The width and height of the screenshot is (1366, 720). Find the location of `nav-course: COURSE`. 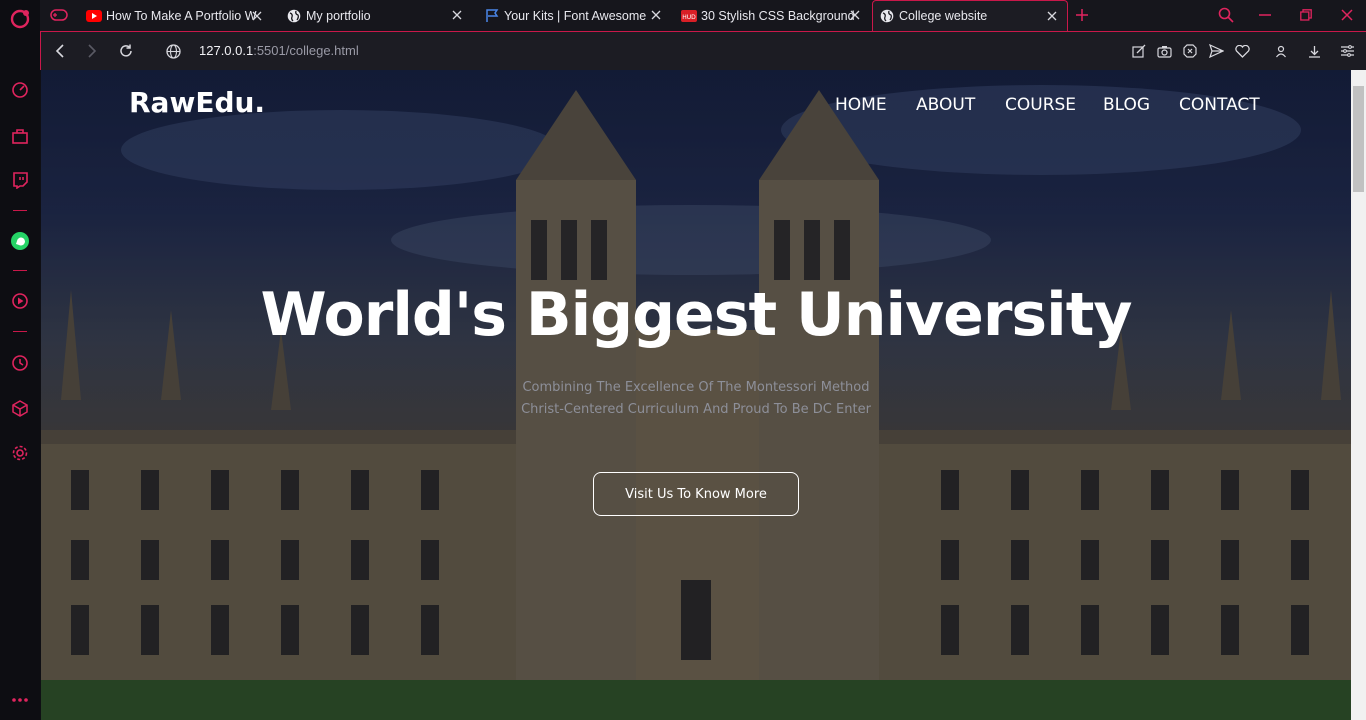

nav-course: COURSE is located at coordinates (1040, 105).